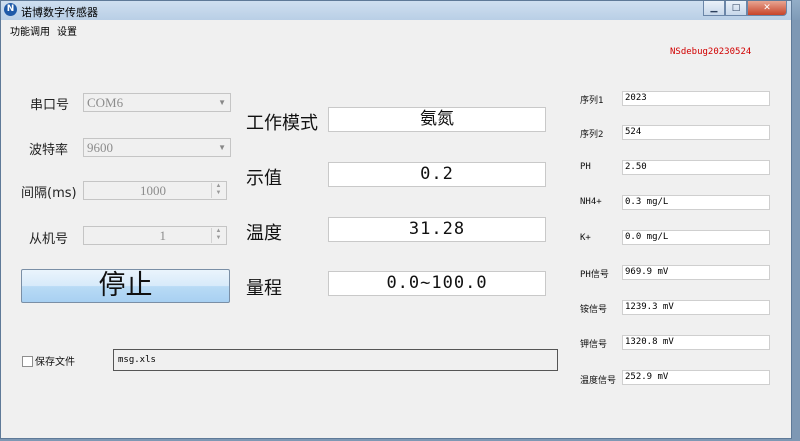 This screenshot has height=441, width=800. I want to click on seq2-label: 序列2, so click(592, 135).